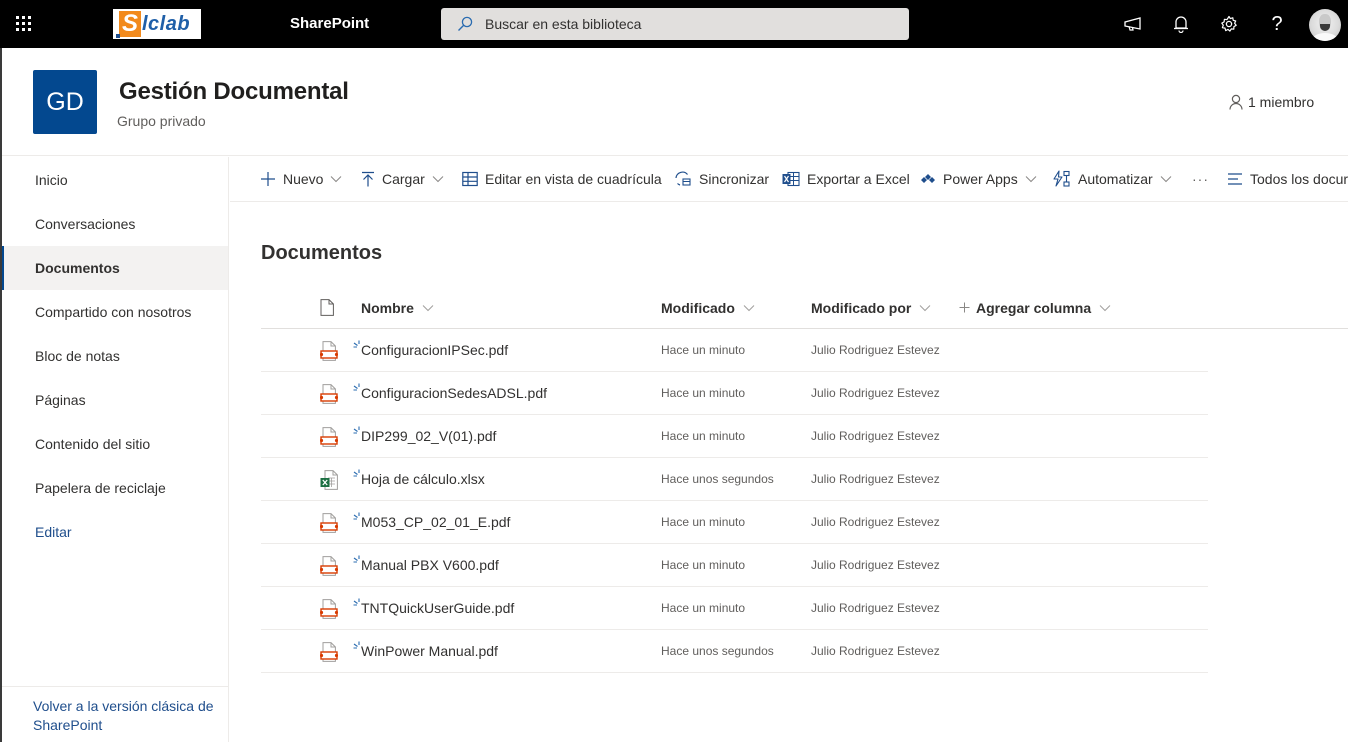 This screenshot has height=742, width=1348. What do you see at coordinates (428, 436) in the screenshot?
I see `file-name-link: DIP299_02_V(01).pdf` at bounding box center [428, 436].